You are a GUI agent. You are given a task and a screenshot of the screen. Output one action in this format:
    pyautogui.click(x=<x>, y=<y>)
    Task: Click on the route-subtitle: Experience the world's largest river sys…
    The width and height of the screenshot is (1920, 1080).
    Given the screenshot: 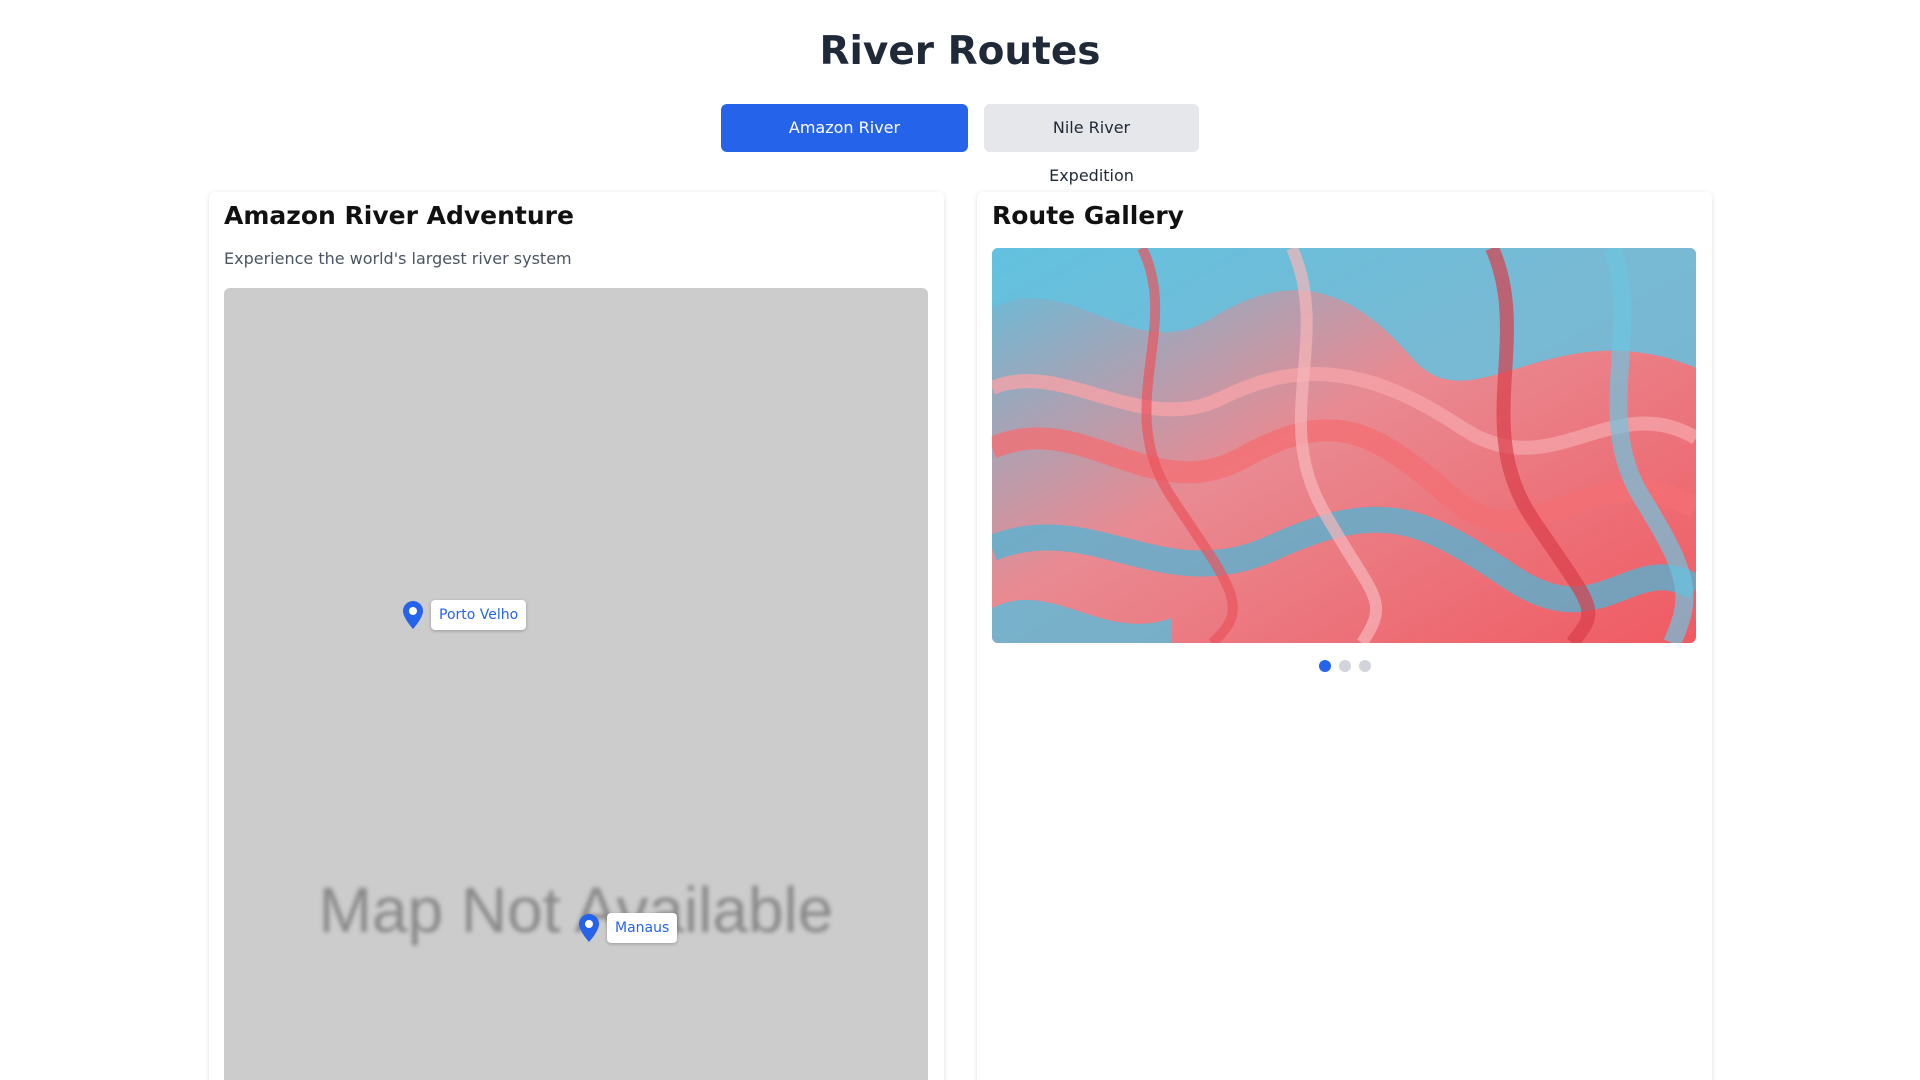 What is the action you would take?
    pyautogui.click(x=398, y=258)
    